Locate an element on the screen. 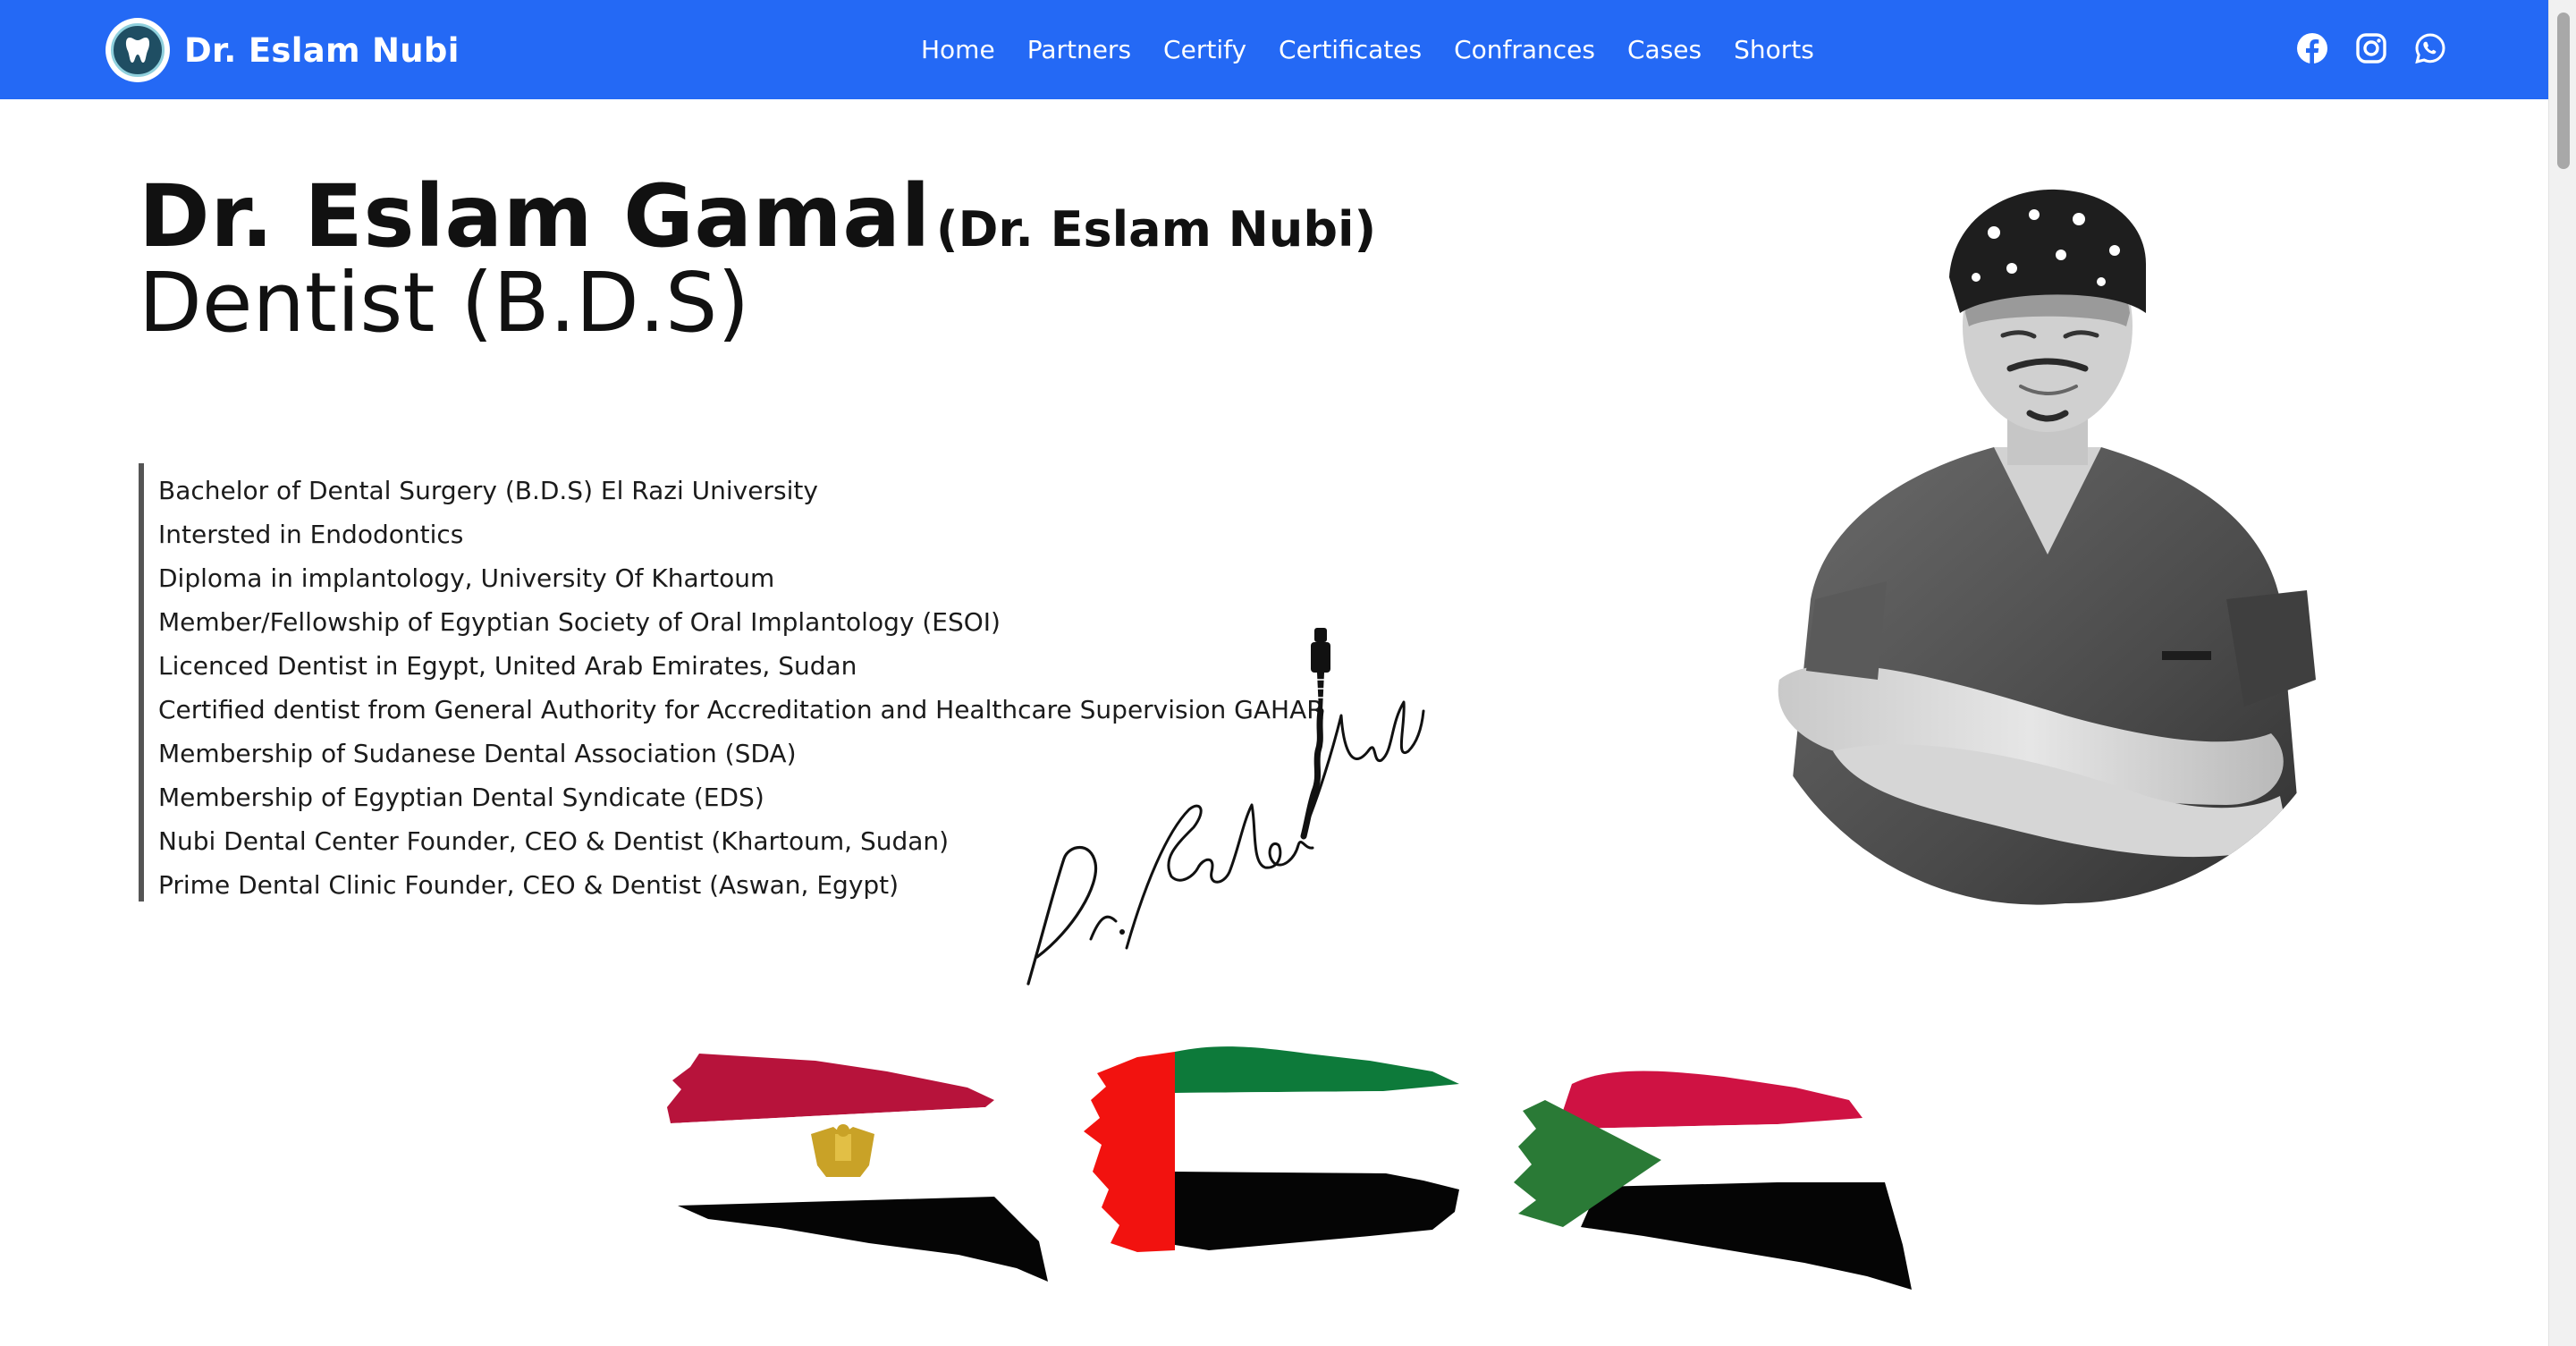 The height and width of the screenshot is (1346, 2576). brand-link: Dr. Eslam Nubi is located at coordinates (283, 50).